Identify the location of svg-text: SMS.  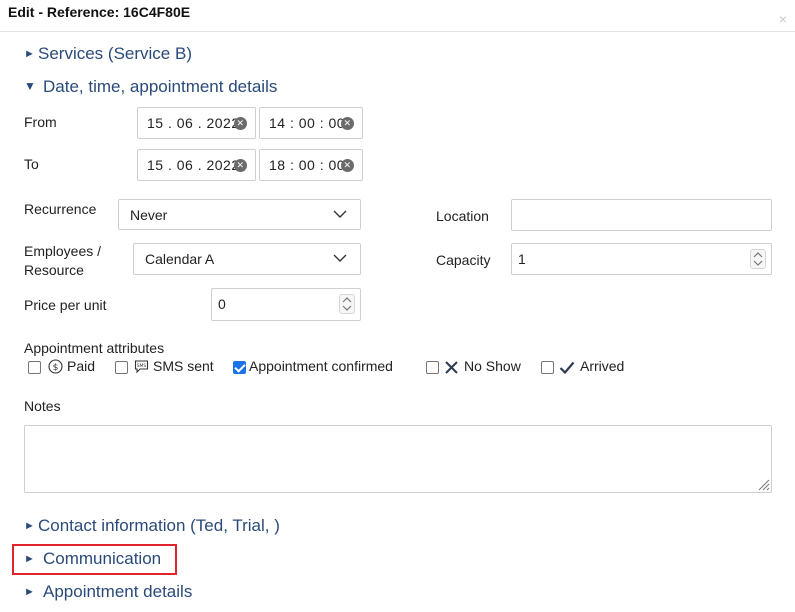
(142, 366).